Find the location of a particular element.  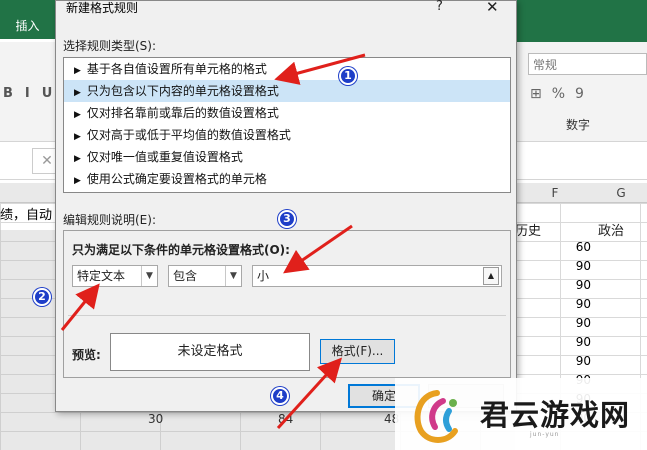

edit-rule-label: 编辑规则说明(E): is located at coordinates (109, 220).